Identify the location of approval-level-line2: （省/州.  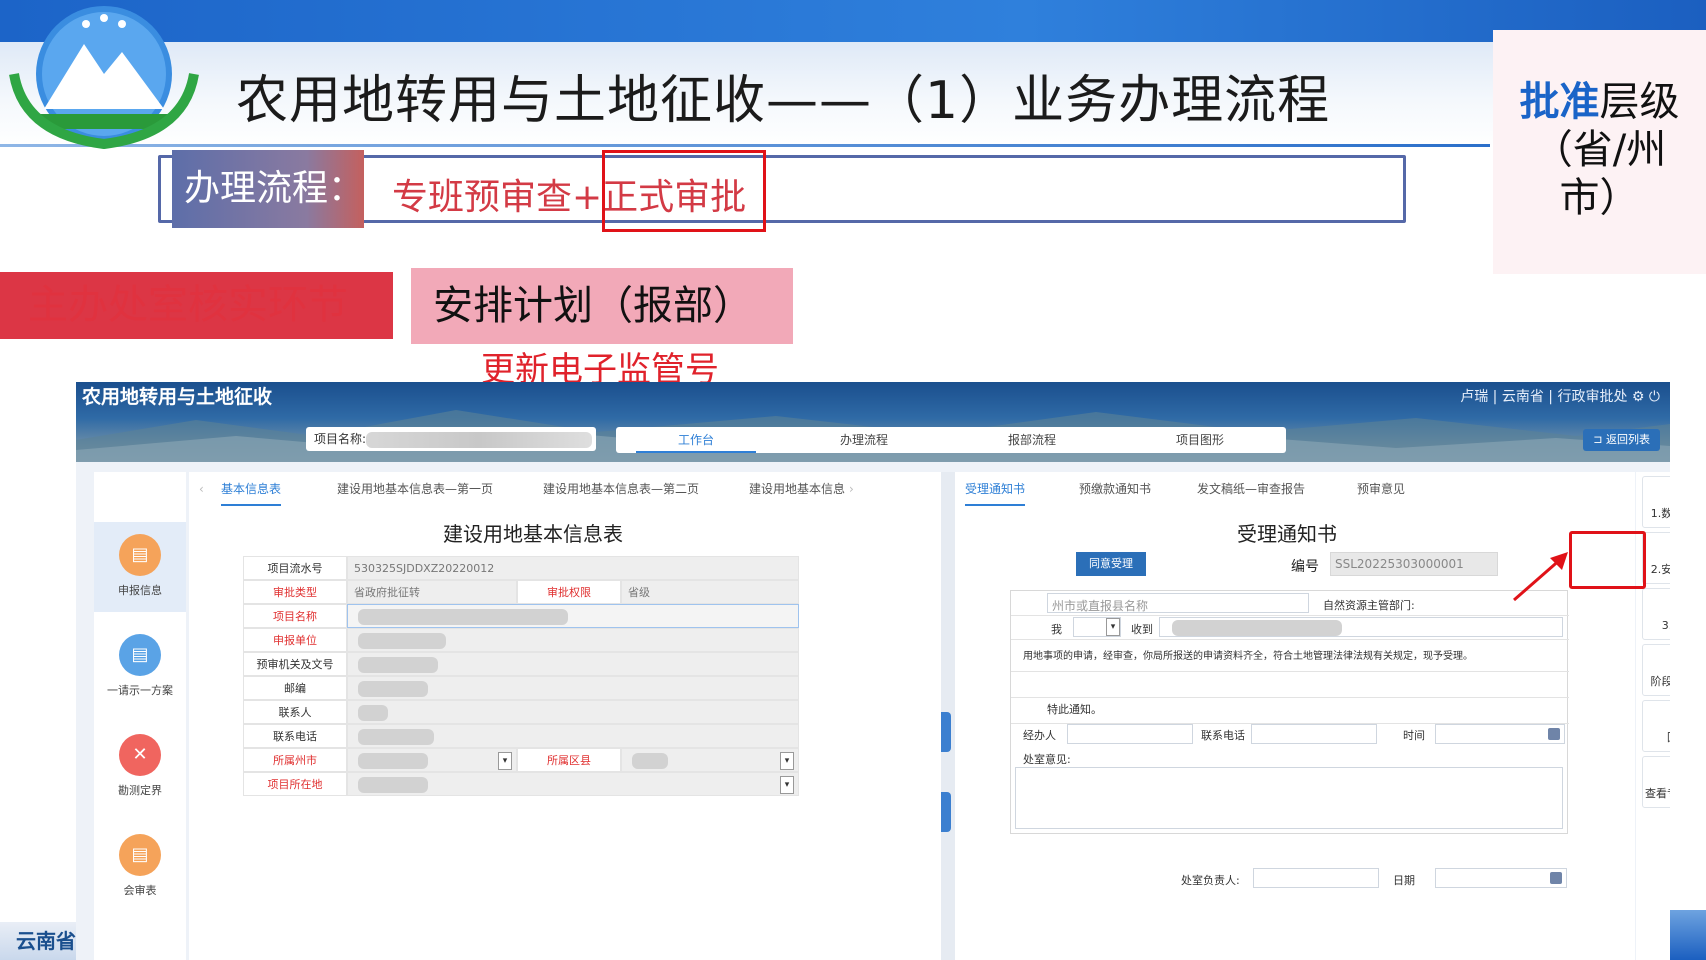
(1599, 150).